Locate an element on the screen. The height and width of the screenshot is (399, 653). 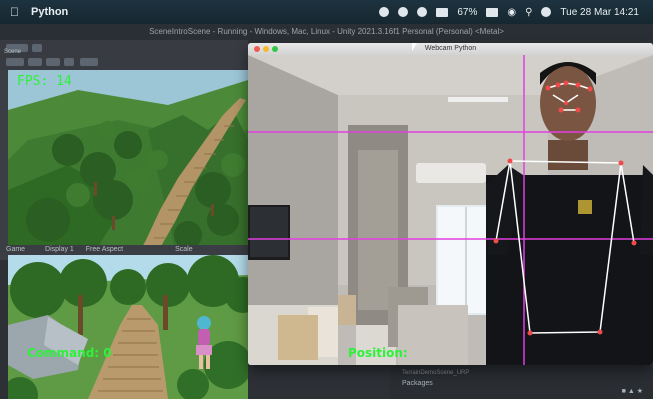
game-view is located at coordinates (128, 327).